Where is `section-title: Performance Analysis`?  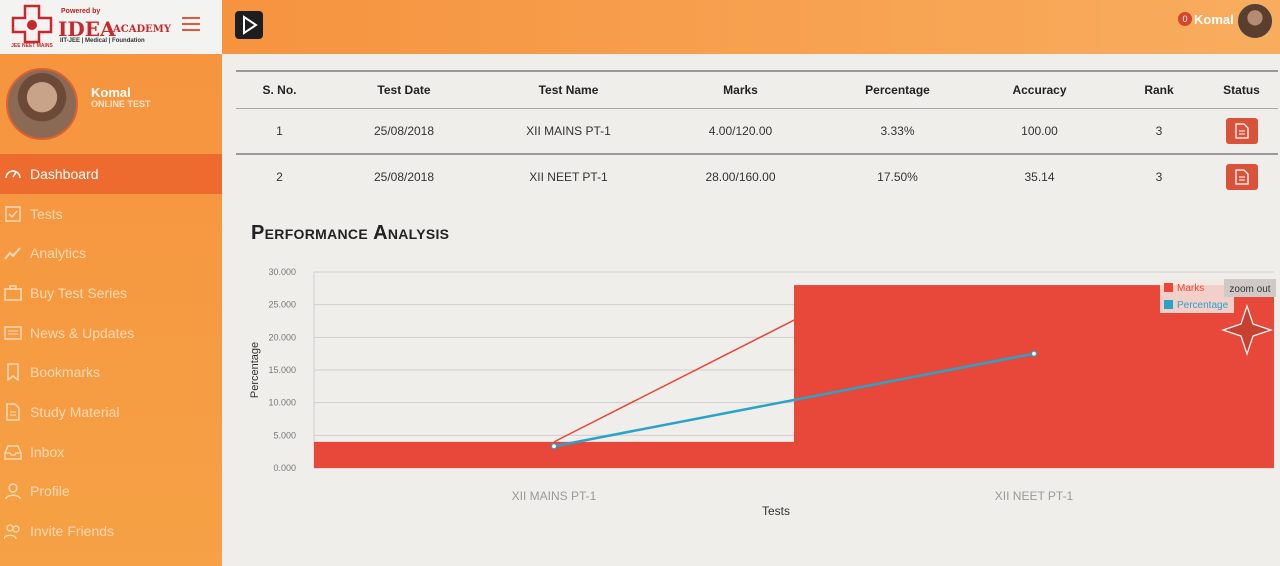
section-title: Performance Analysis is located at coordinates (350, 233).